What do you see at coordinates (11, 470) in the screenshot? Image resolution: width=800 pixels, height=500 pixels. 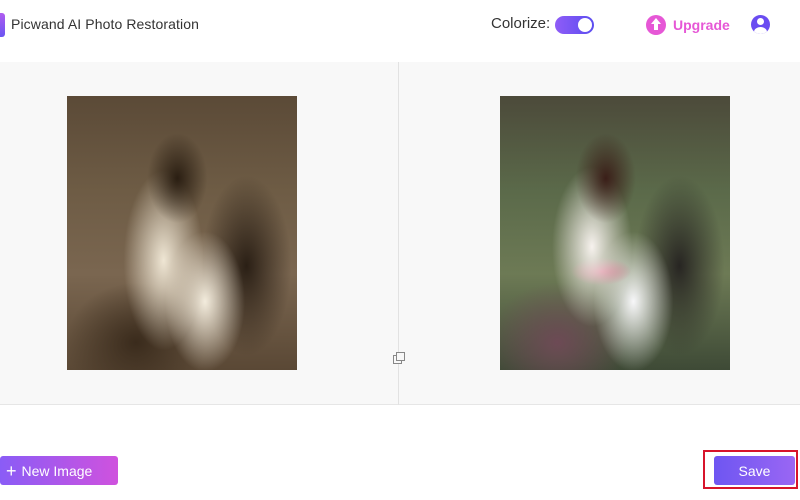 I see `plus-icon: +` at bounding box center [11, 470].